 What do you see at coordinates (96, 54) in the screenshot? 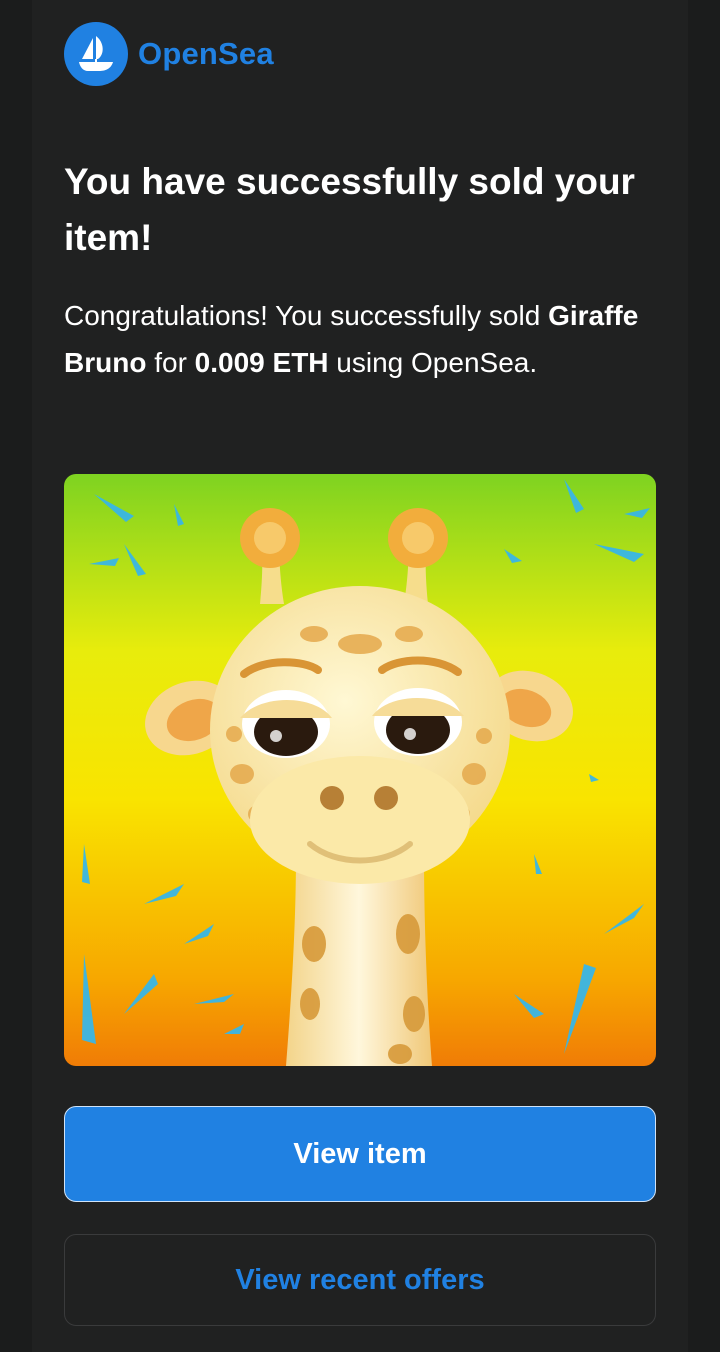
I see `opensea-ship-icon` at bounding box center [96, 54].